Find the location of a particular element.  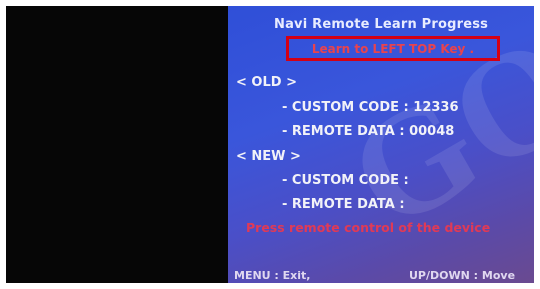

old-remote-data: - REMOTE DATA : 00048 is located at coordinates (368, 131).